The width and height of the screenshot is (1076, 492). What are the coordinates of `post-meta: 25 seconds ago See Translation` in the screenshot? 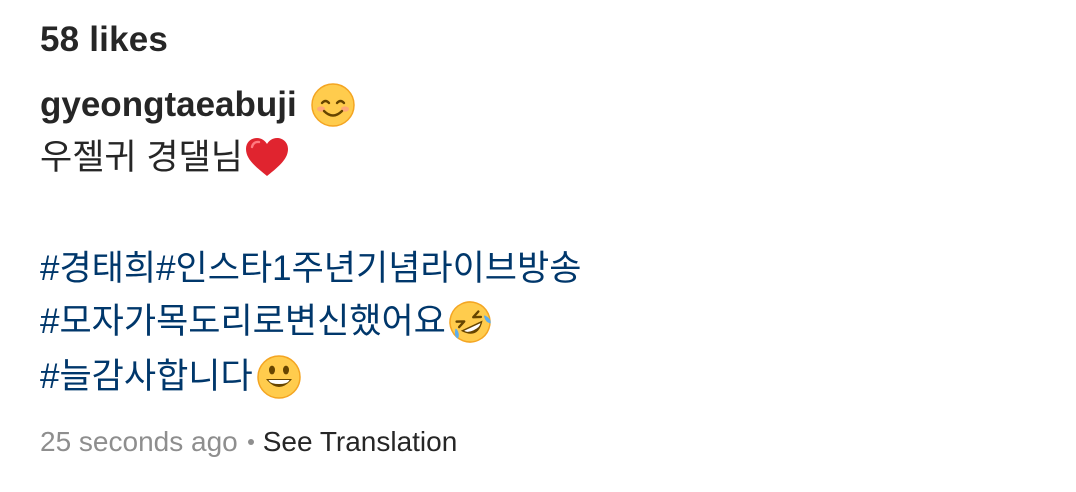 It's located at (248, 442).